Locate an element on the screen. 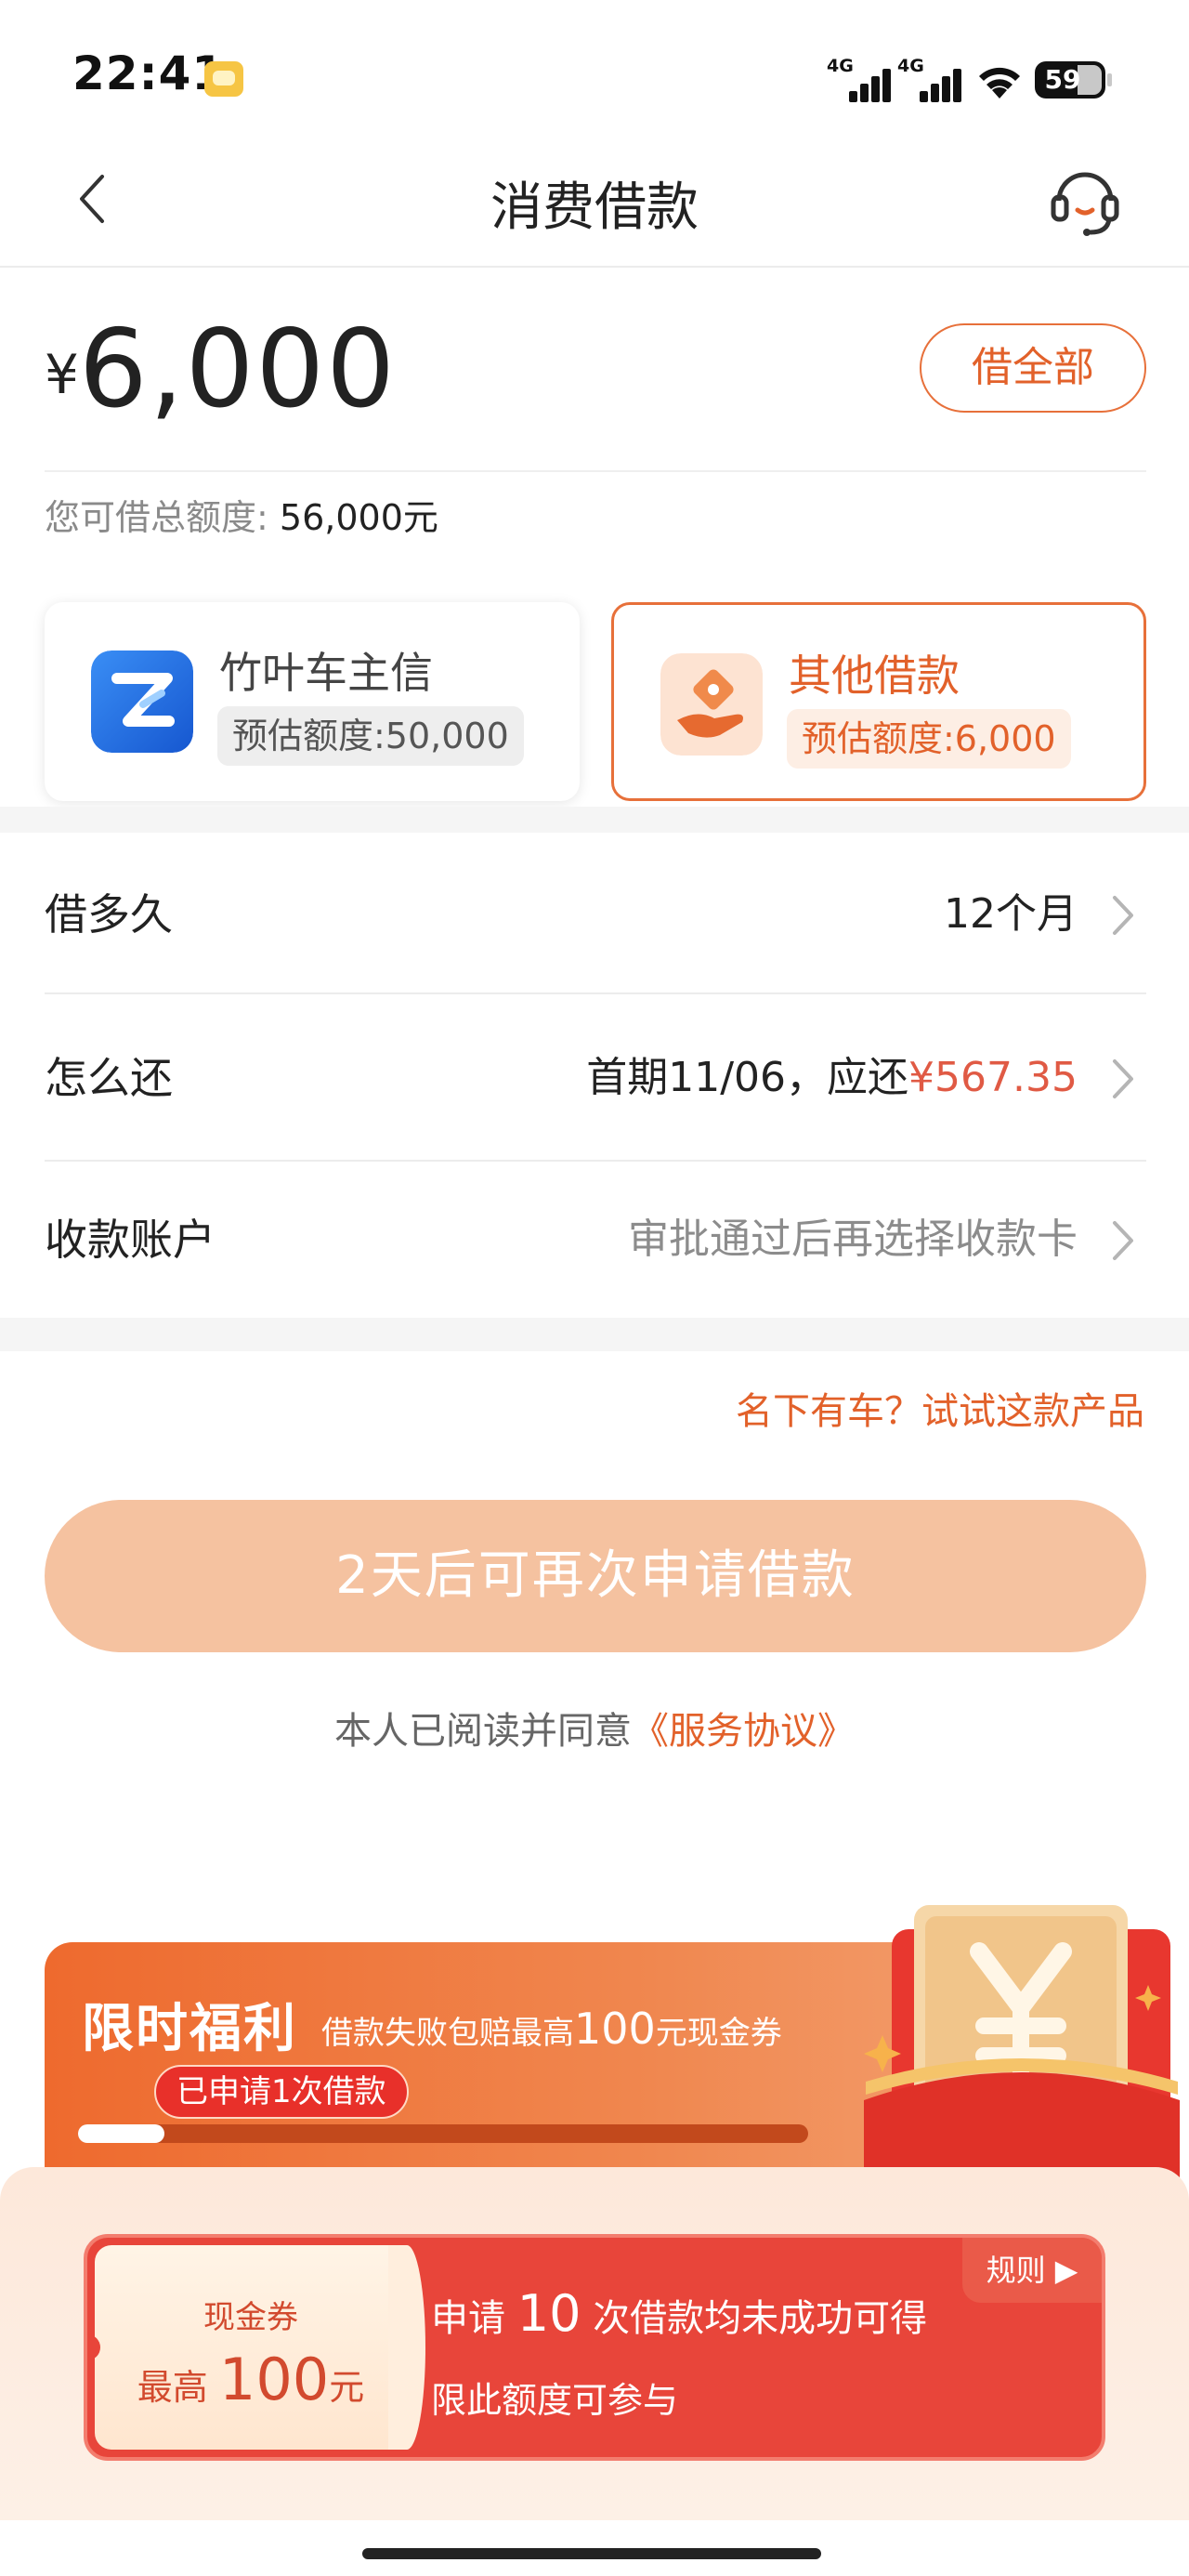  loan-term-label: 借多久 is located at coordinates (109, 914).